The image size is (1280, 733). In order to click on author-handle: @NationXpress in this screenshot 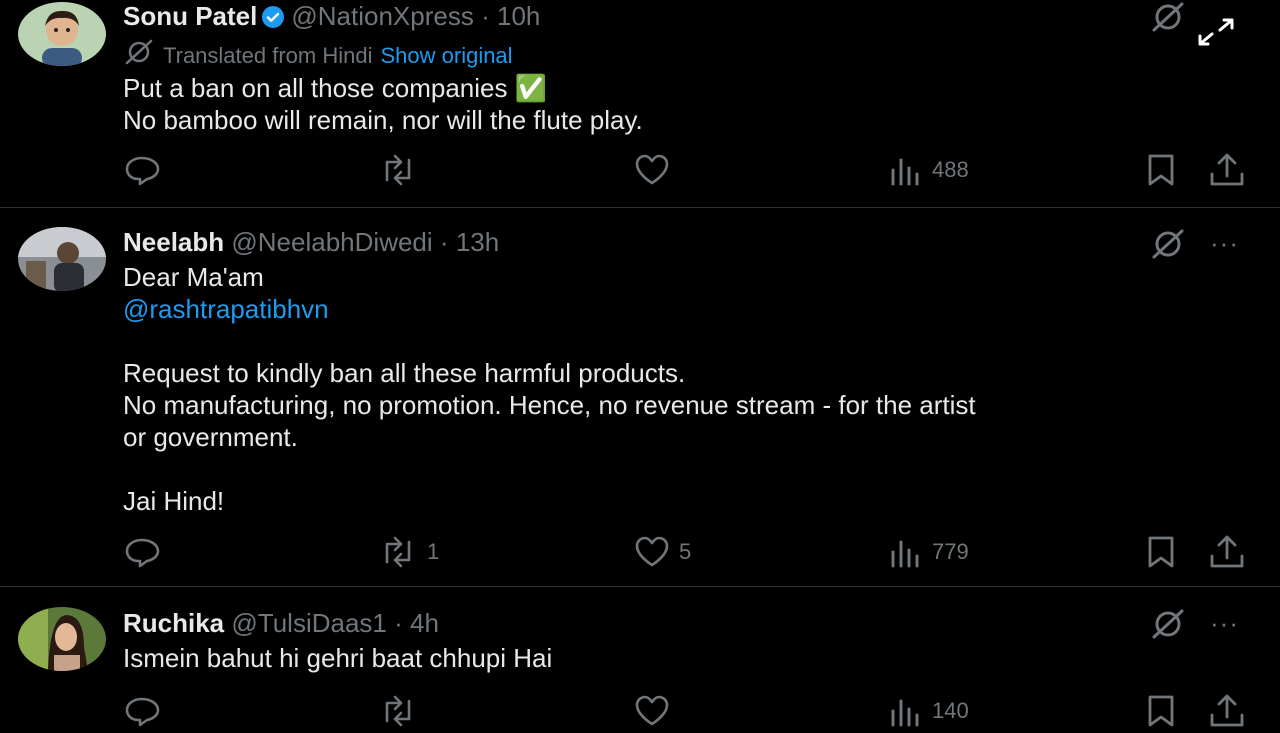, I will do `click(382, 16)`.